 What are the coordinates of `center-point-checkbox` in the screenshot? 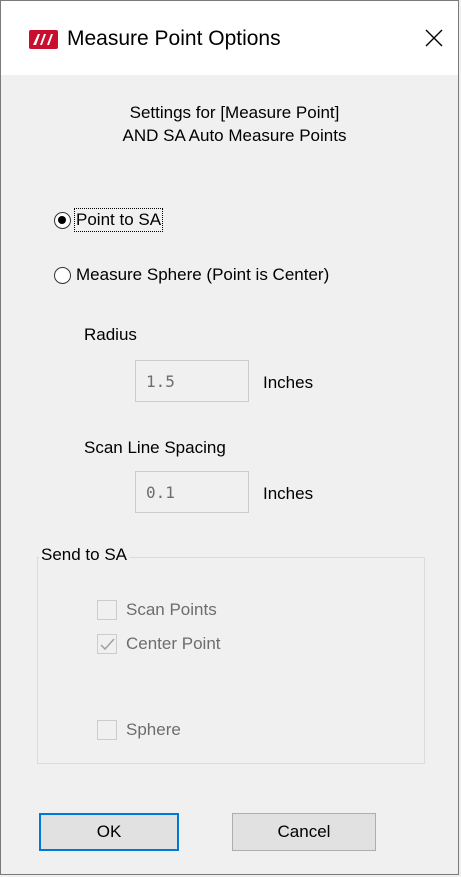 It's located at (107, 644).